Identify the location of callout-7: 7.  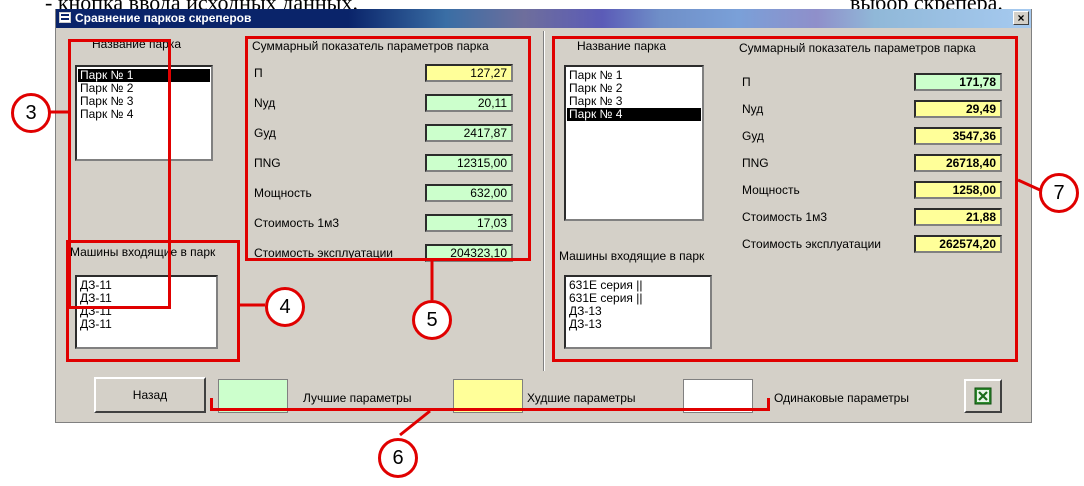
(1059, 193).